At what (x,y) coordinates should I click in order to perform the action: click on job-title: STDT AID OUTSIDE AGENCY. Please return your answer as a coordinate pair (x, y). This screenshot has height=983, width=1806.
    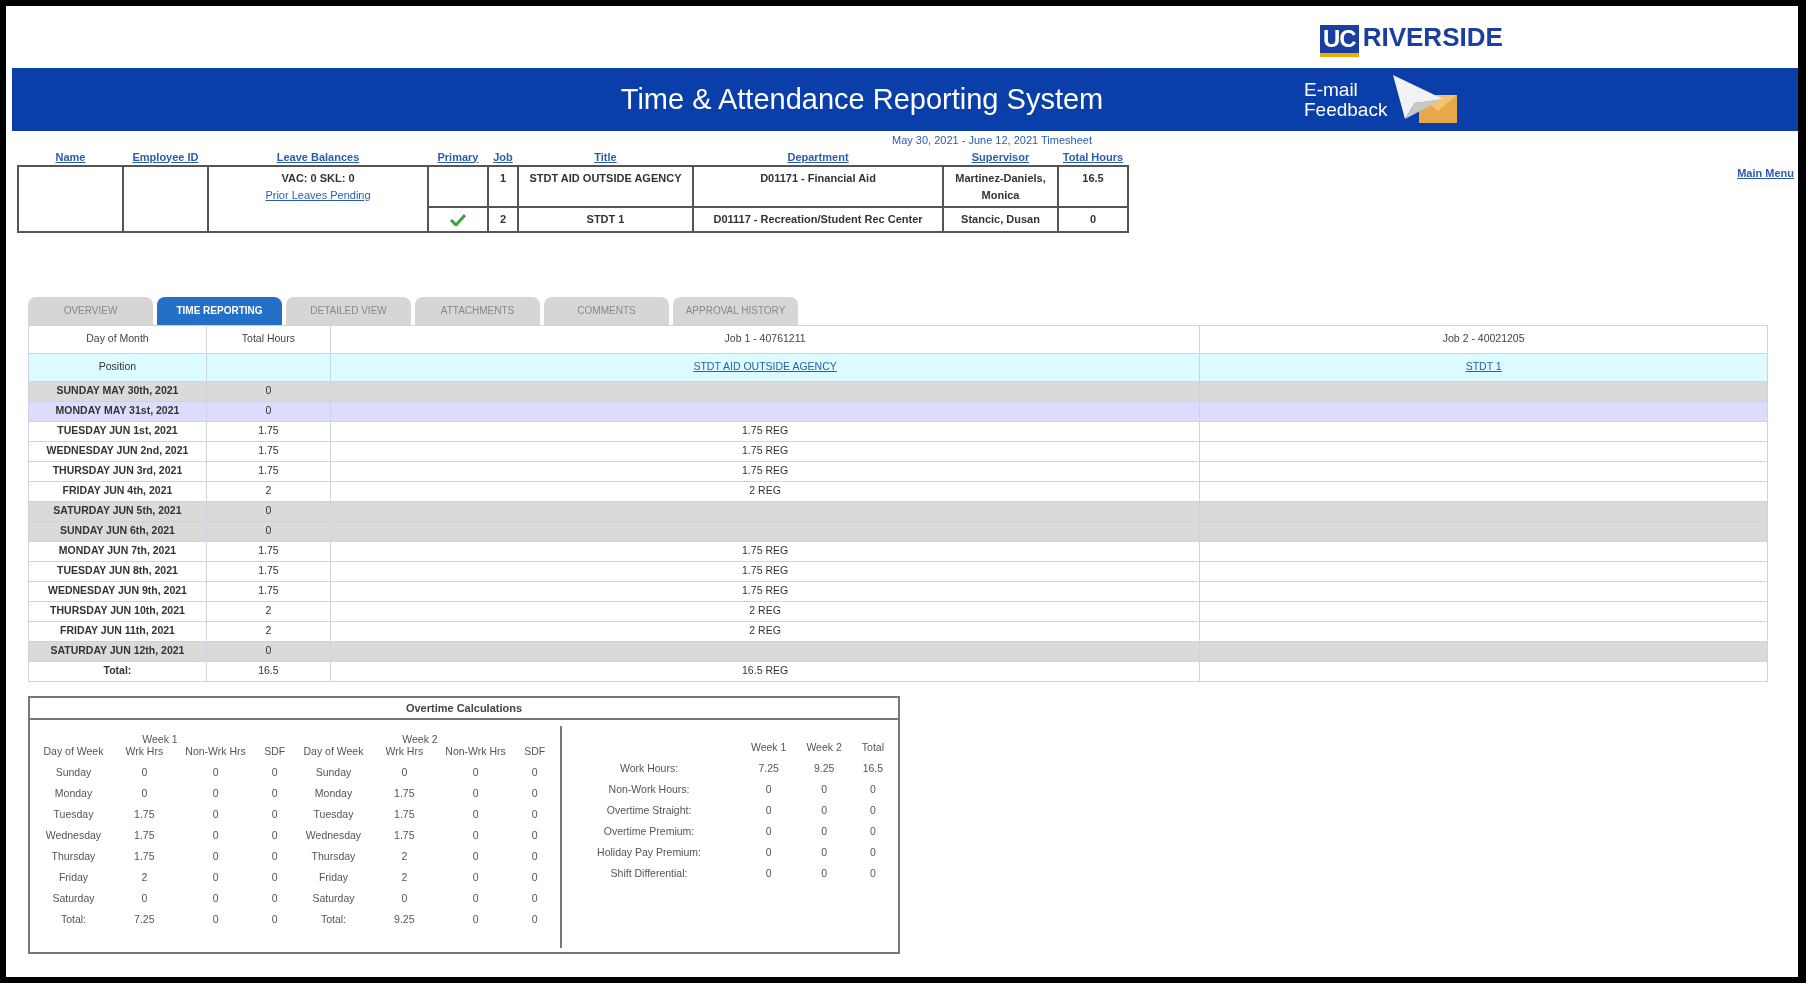
    Looking at the image, I should click on (605, 186).